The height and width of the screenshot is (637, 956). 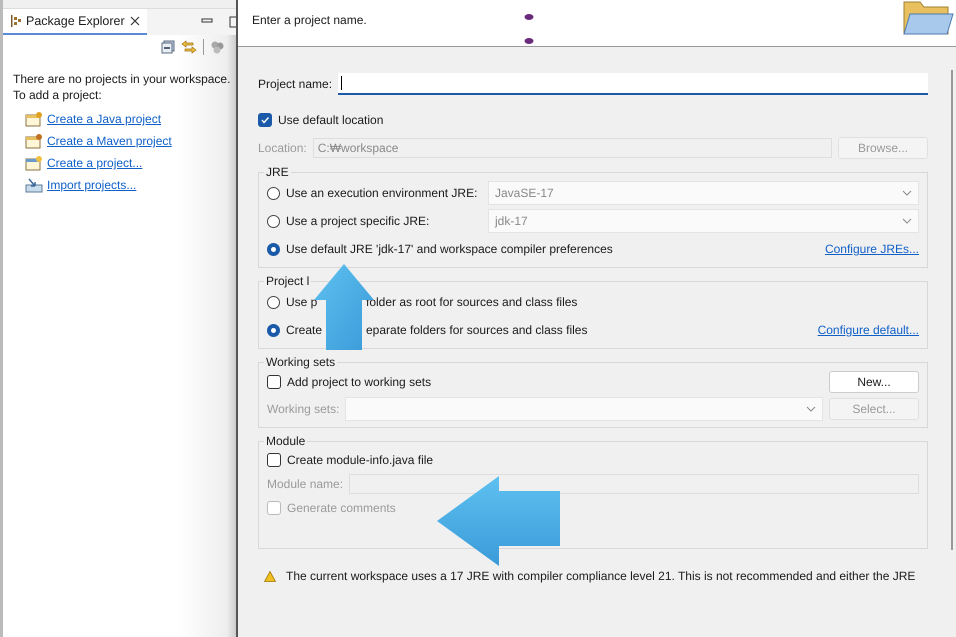 What do you see at coordinates (529, 29) in the screenshot?
I see `cursor-marks-icon` at bounding box center [529, 29].